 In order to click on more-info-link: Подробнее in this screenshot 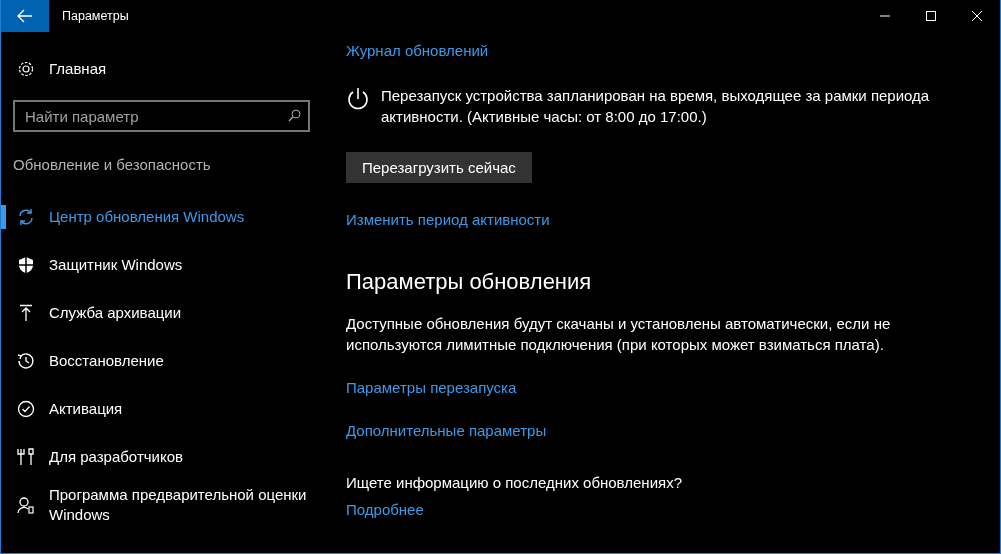, I will do `click(385, 510)`.